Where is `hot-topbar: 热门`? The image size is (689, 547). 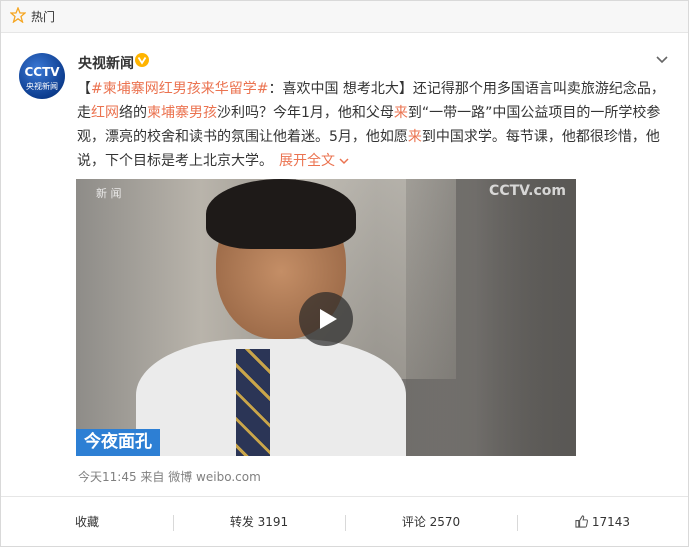 hot-topbar: 热门 is located at coordinates (344, 17).